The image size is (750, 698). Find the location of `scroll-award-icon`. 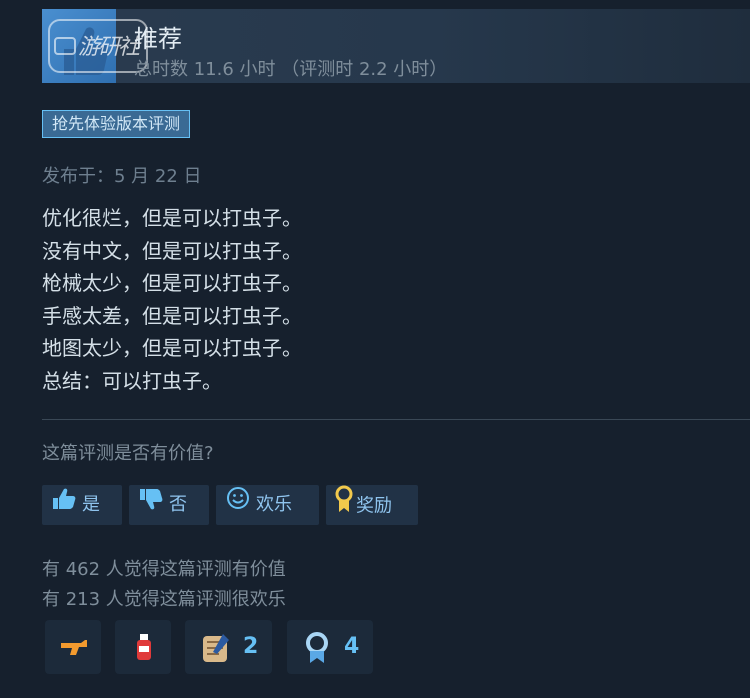

scroll-award-icon is located at coordinates (216, 648).